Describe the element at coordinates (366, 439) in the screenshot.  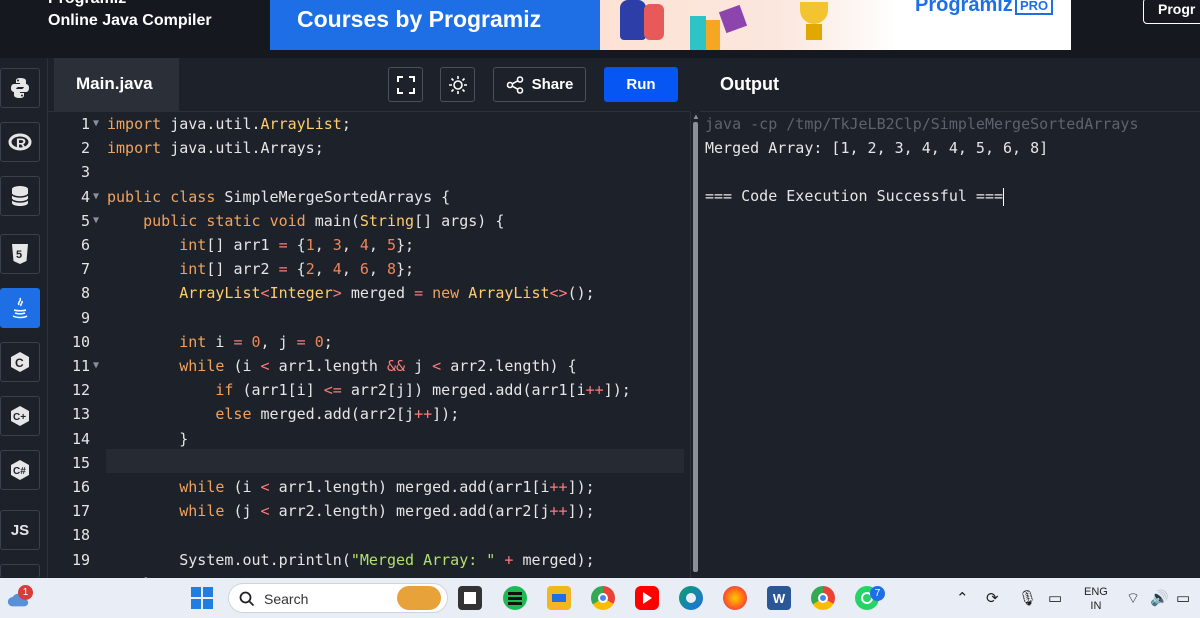
I see `code-line: 14 }` at that location.